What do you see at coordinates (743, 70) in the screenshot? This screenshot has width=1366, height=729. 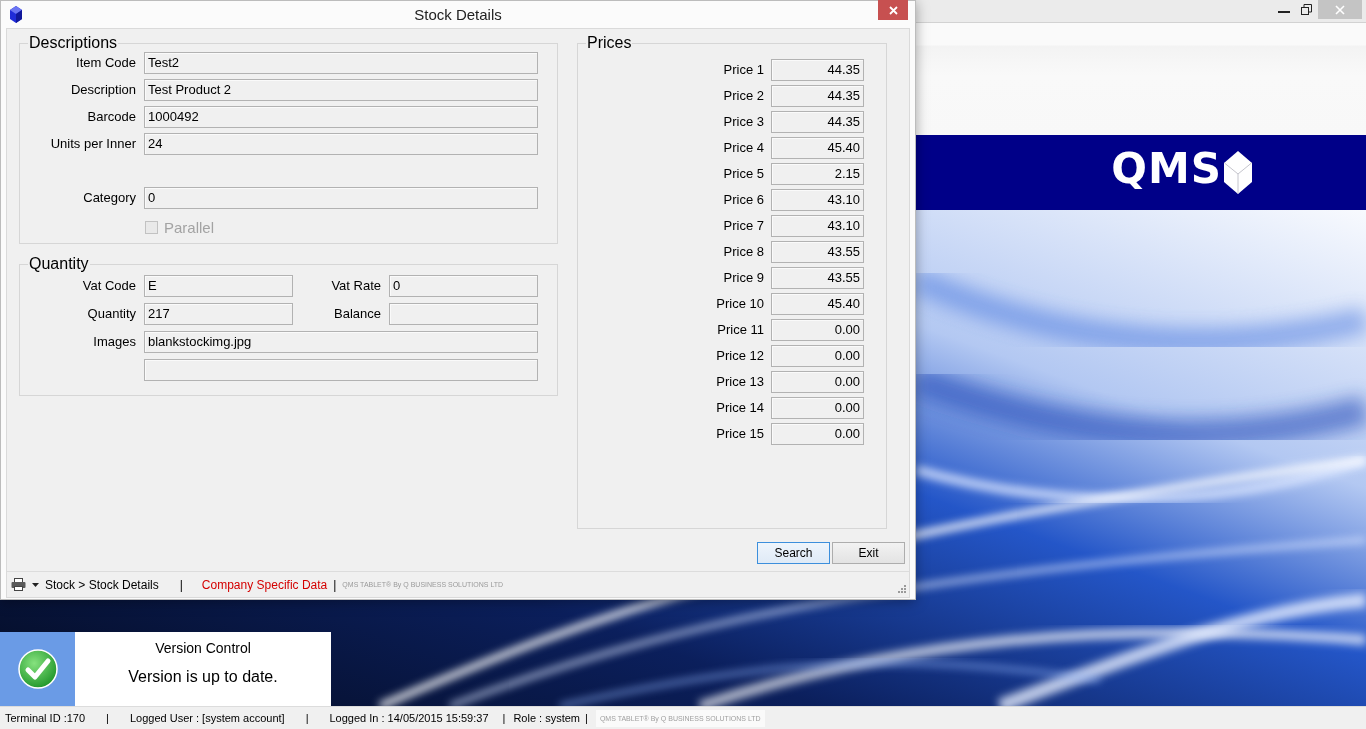 I see `price-label: Price 1` at bounding box center [743, 70].